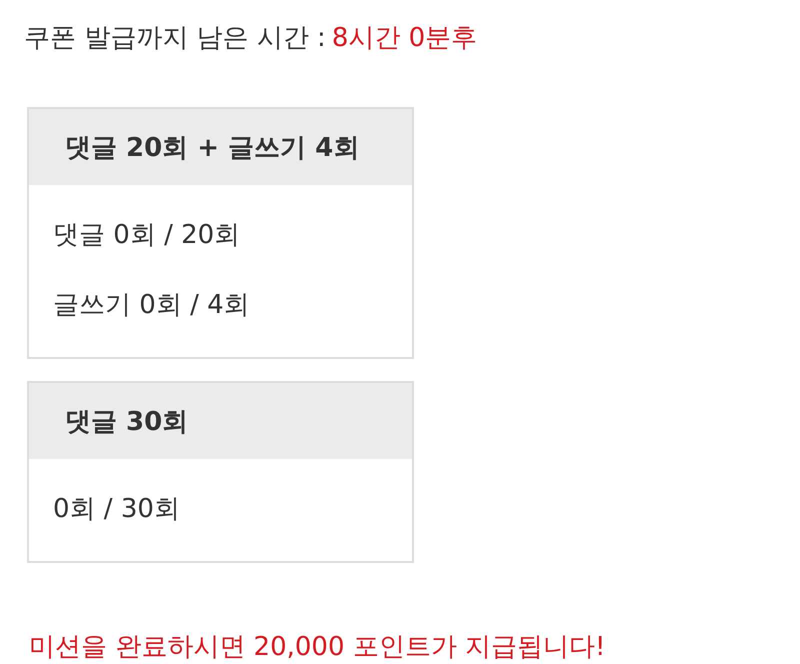  Describe the element at coordinates (117, 509) in the screenshot. I see `mission-count-text: 0회 / 30회` at that location.